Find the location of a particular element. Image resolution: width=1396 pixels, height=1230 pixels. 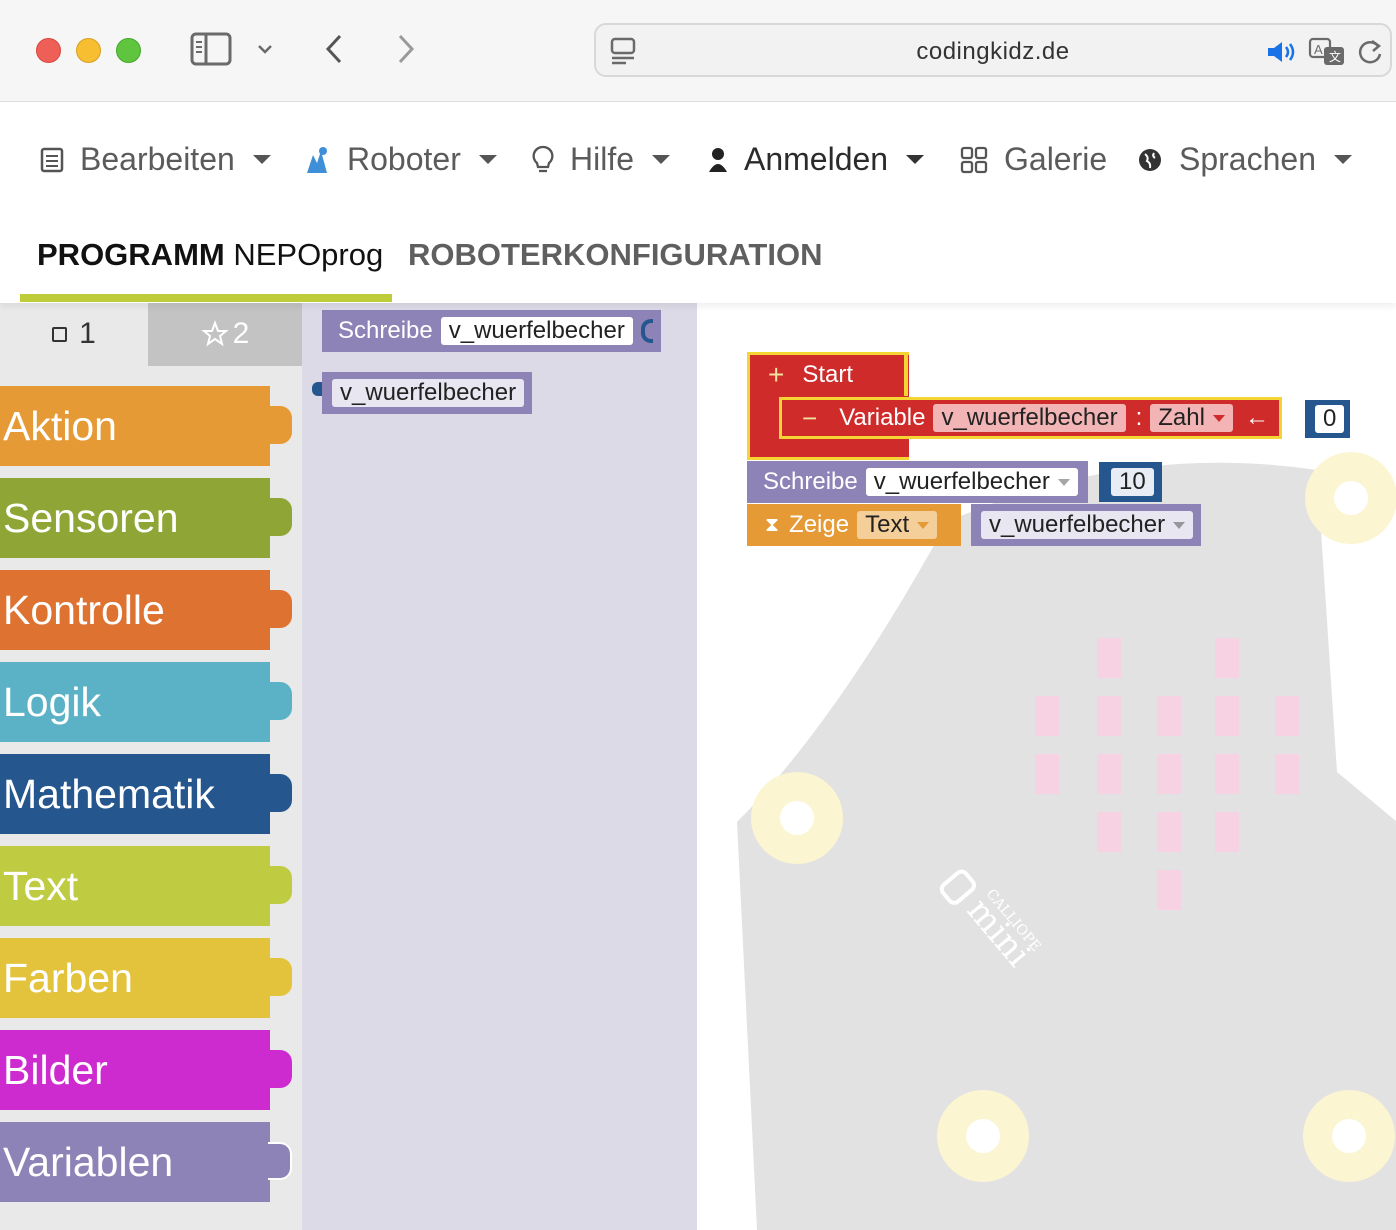

input-socket is located at coordinates (646, 331).